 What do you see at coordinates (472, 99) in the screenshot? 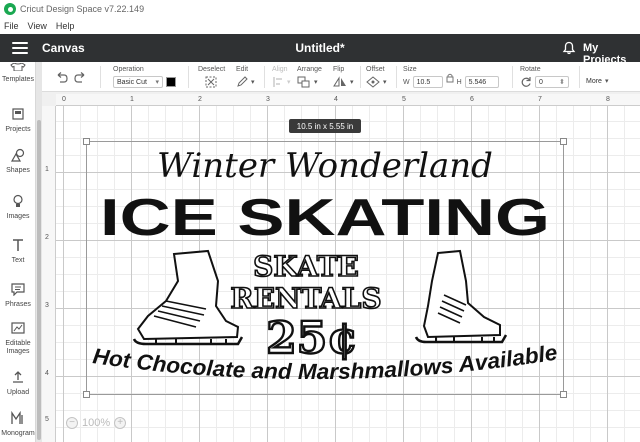
I see `ruler-number: 6` at bounding box center [472, 99].